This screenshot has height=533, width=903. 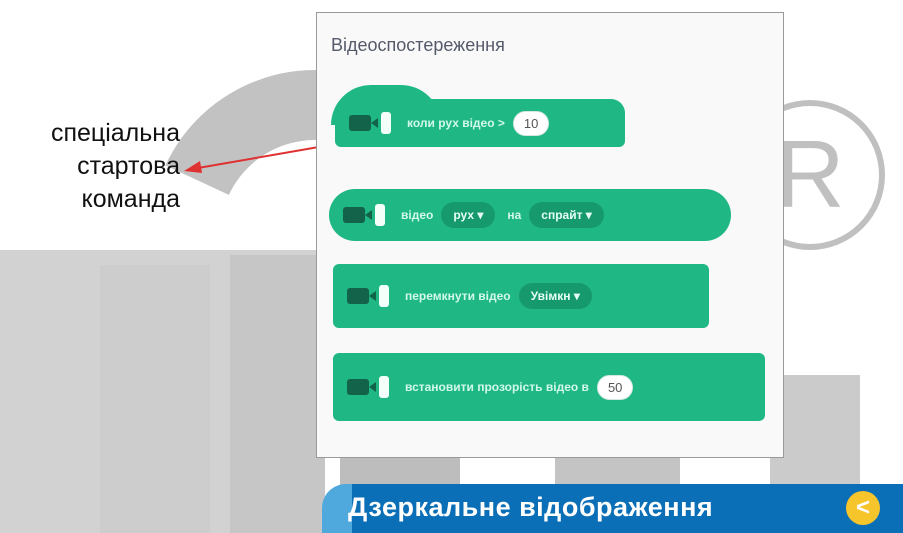 What do you see at coordinates (456, 123) in the screenshot?
I see `block-label: коли рух відео >` at bounding box center [456, 123].